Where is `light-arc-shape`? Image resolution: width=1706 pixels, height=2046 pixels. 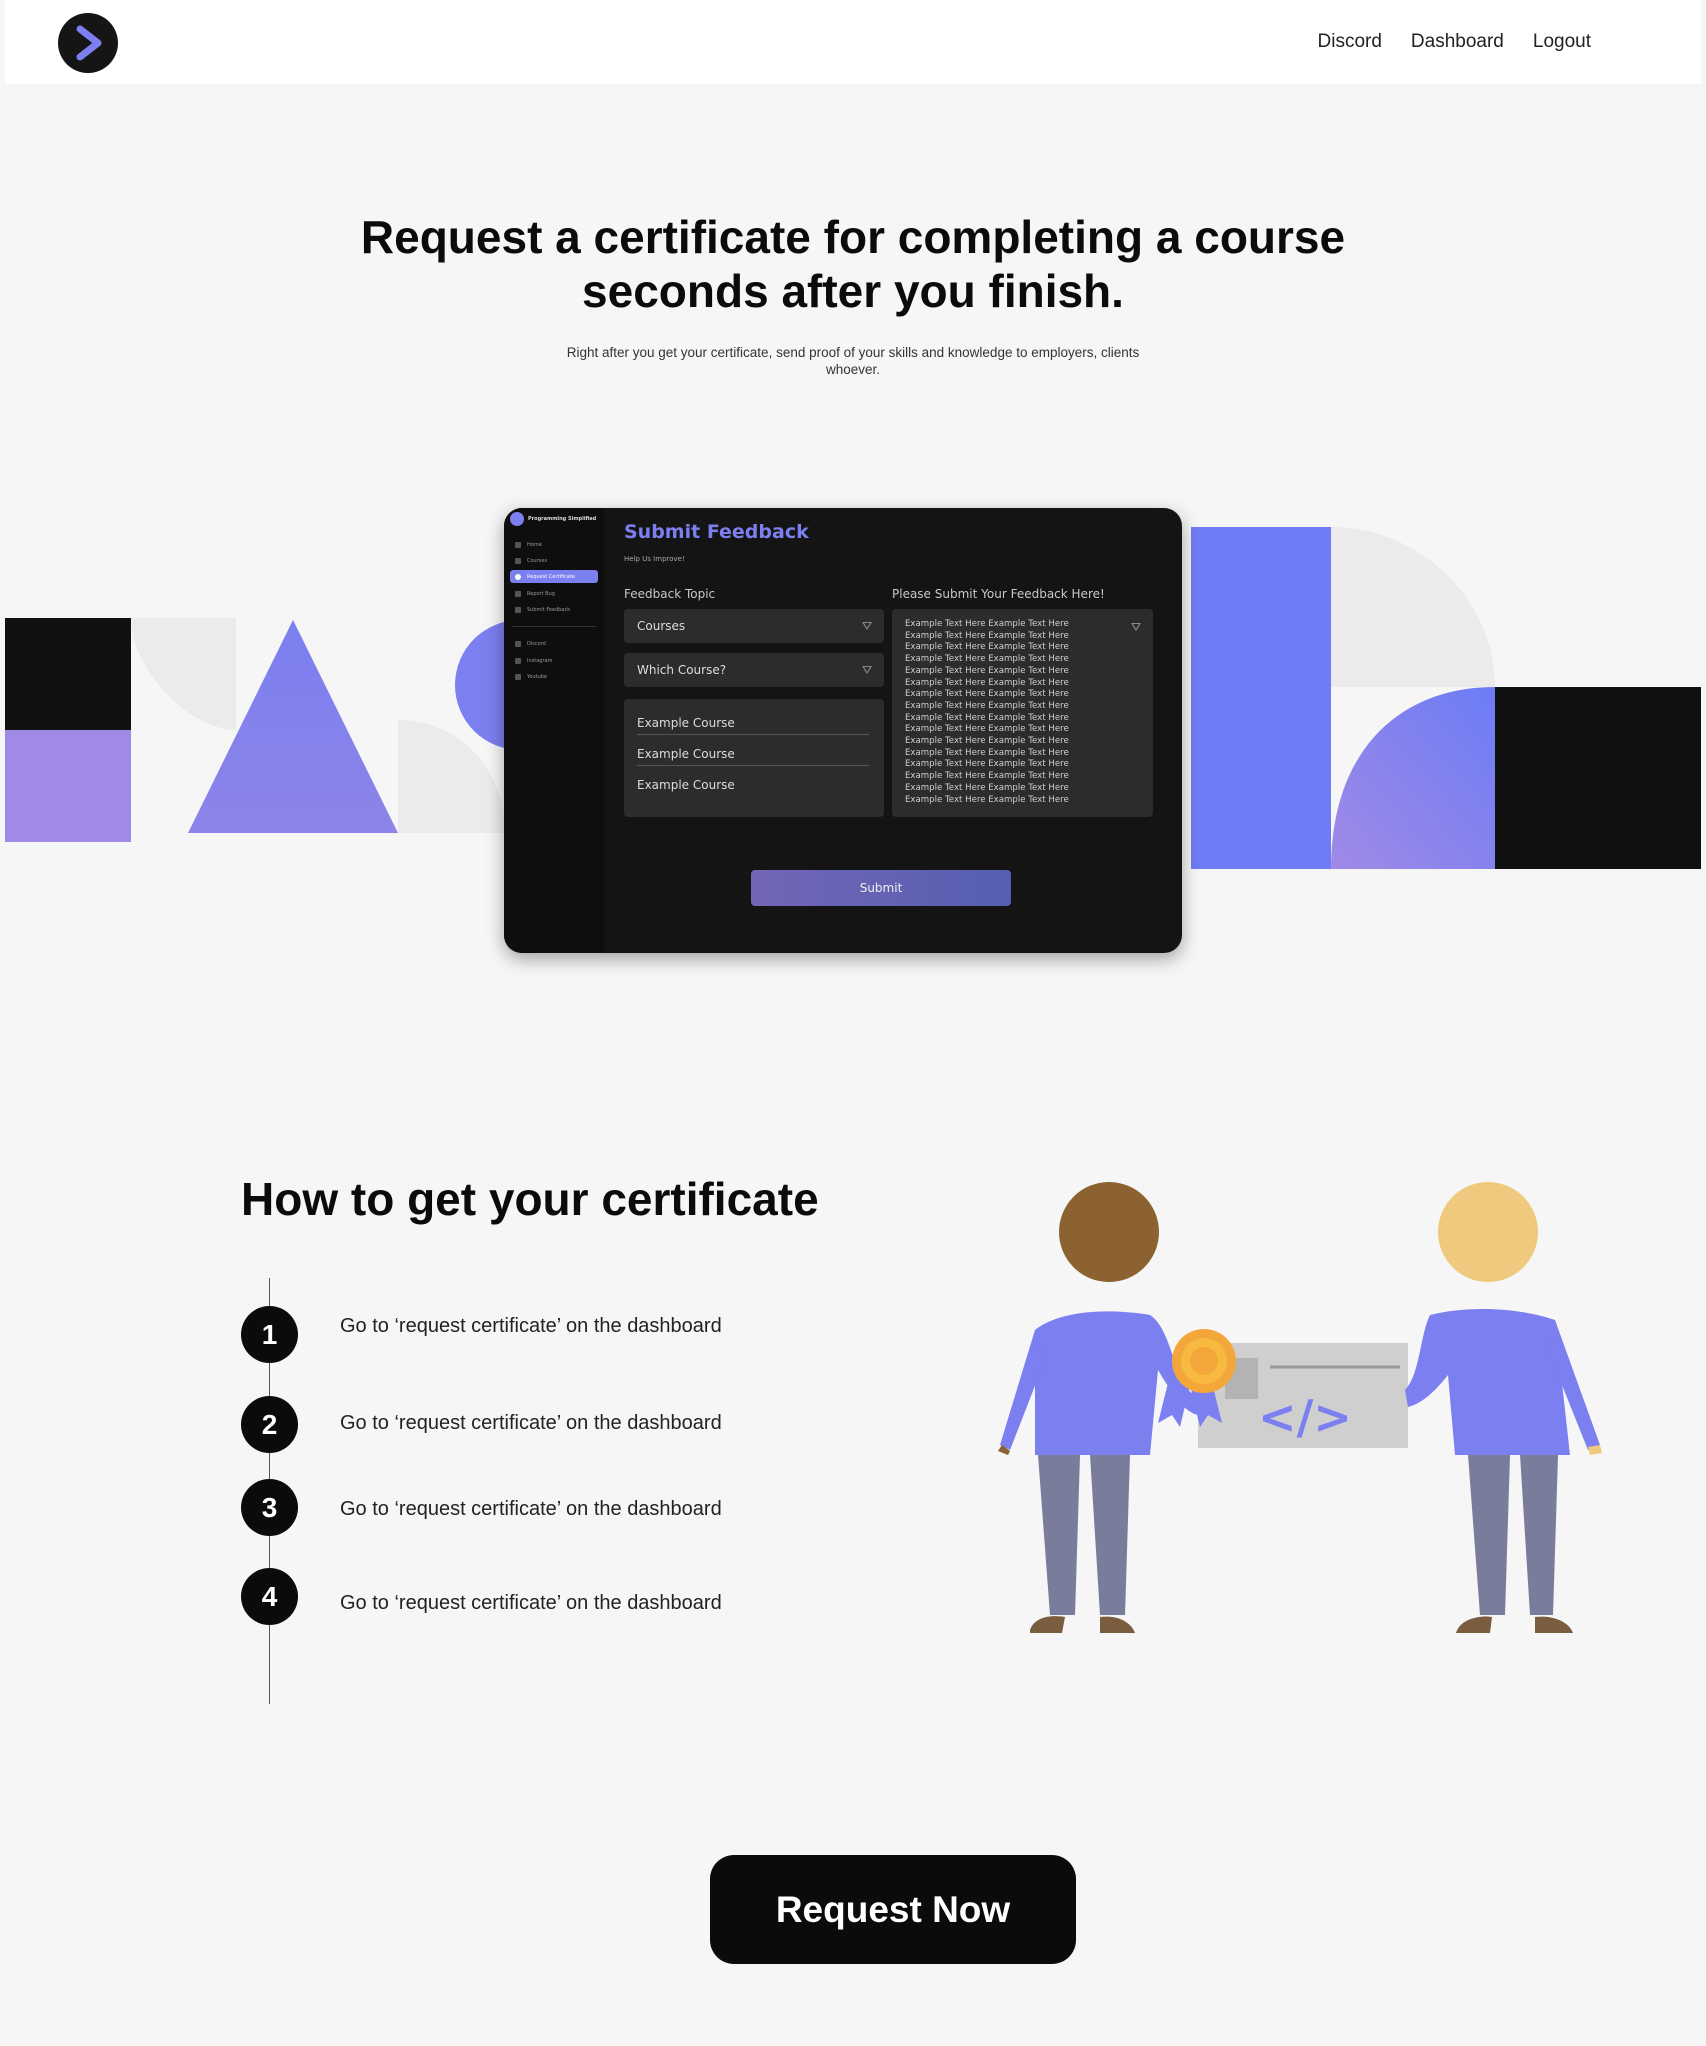
light-arc-shape is located at coordinates (1413, 607).